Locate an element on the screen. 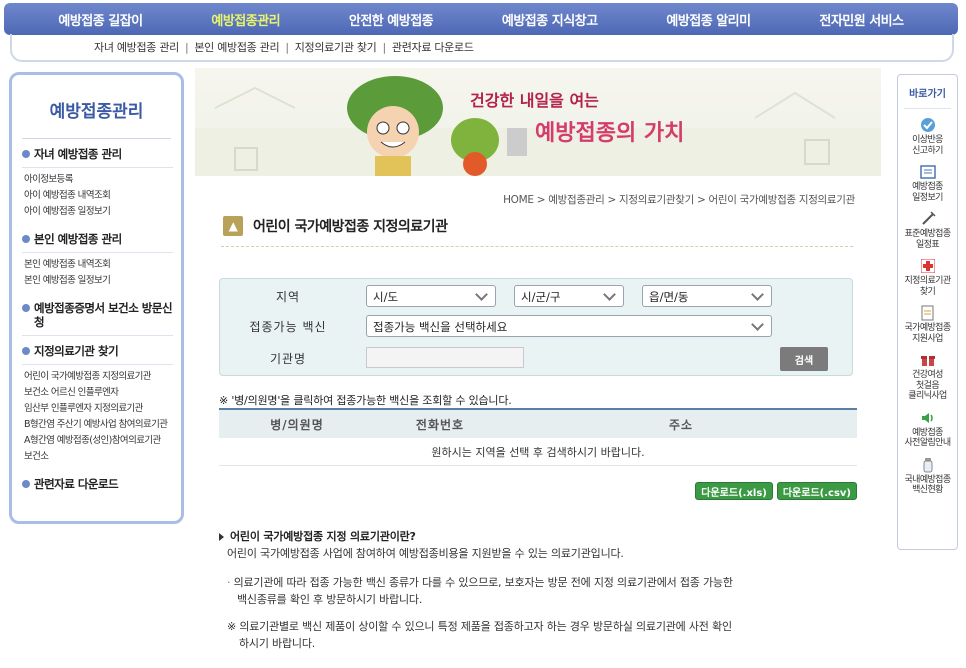 The height and width of the screenshot is (668, 966). sidebar-item-self-history: 본인 예방접종 내역조회 is located at coordinates (102, 265).